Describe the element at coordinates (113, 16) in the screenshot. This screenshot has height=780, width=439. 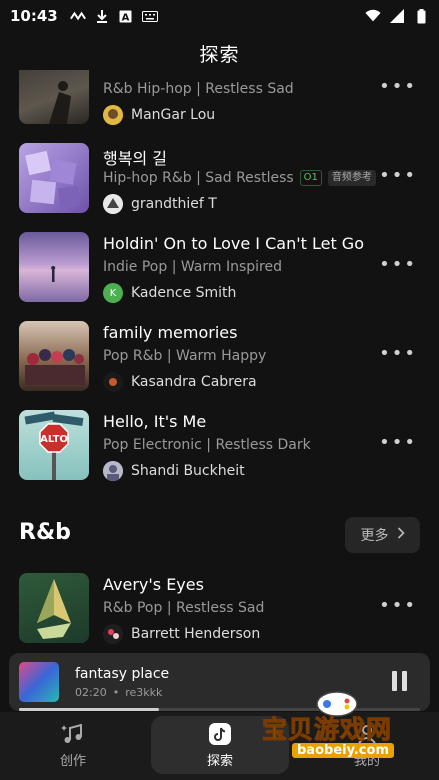
I see `status-icons-left: A` at that location.